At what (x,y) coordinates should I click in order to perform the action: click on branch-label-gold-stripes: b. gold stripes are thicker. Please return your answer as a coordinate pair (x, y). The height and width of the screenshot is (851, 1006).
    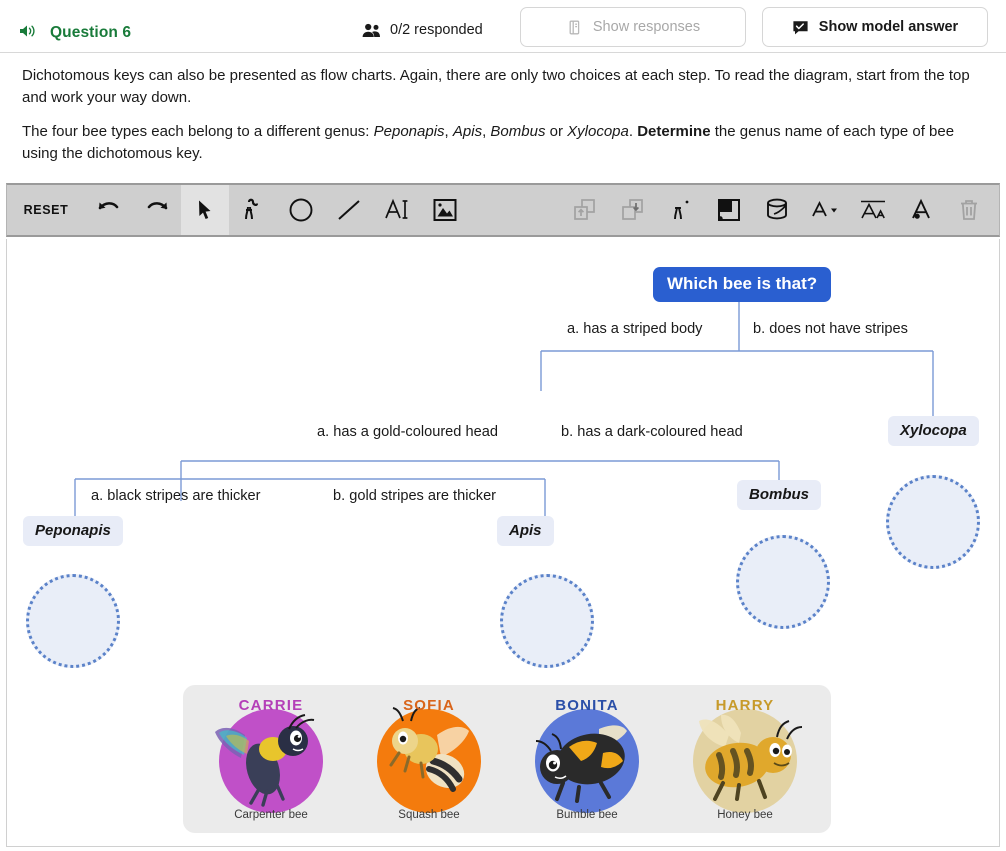
    Looking at the image, I should click on (414, 496).